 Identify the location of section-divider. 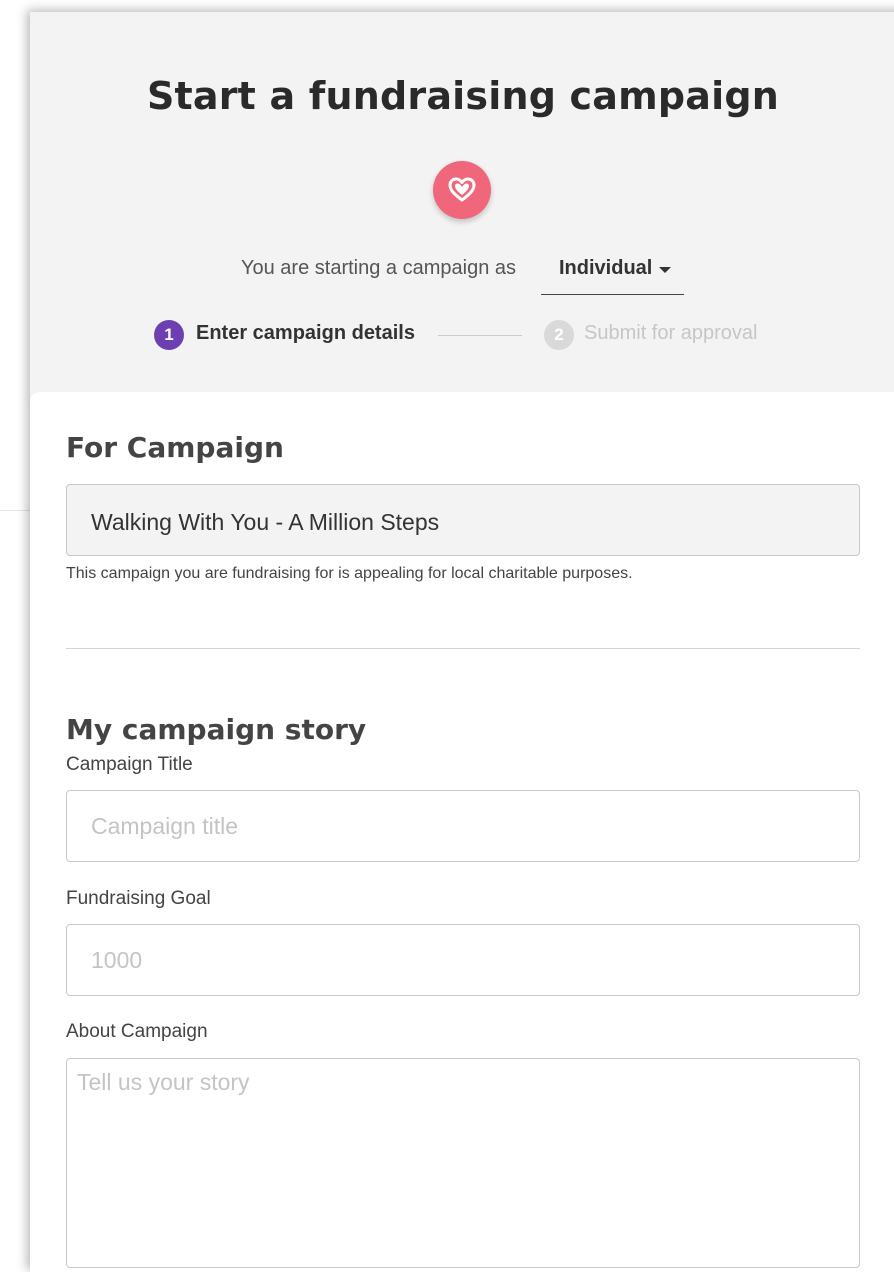
(463, 648).